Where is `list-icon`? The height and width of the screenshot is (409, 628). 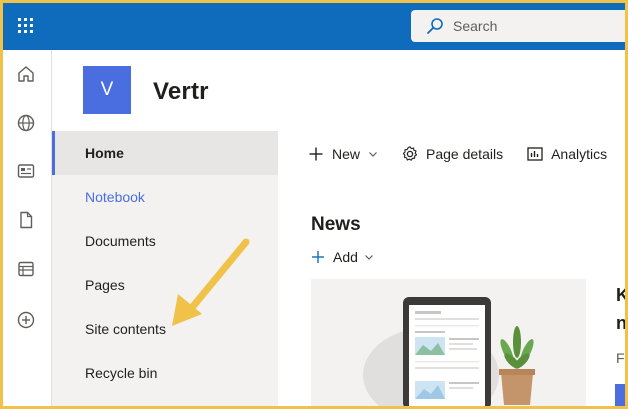
list-icon is located at coordinates (26, 271).